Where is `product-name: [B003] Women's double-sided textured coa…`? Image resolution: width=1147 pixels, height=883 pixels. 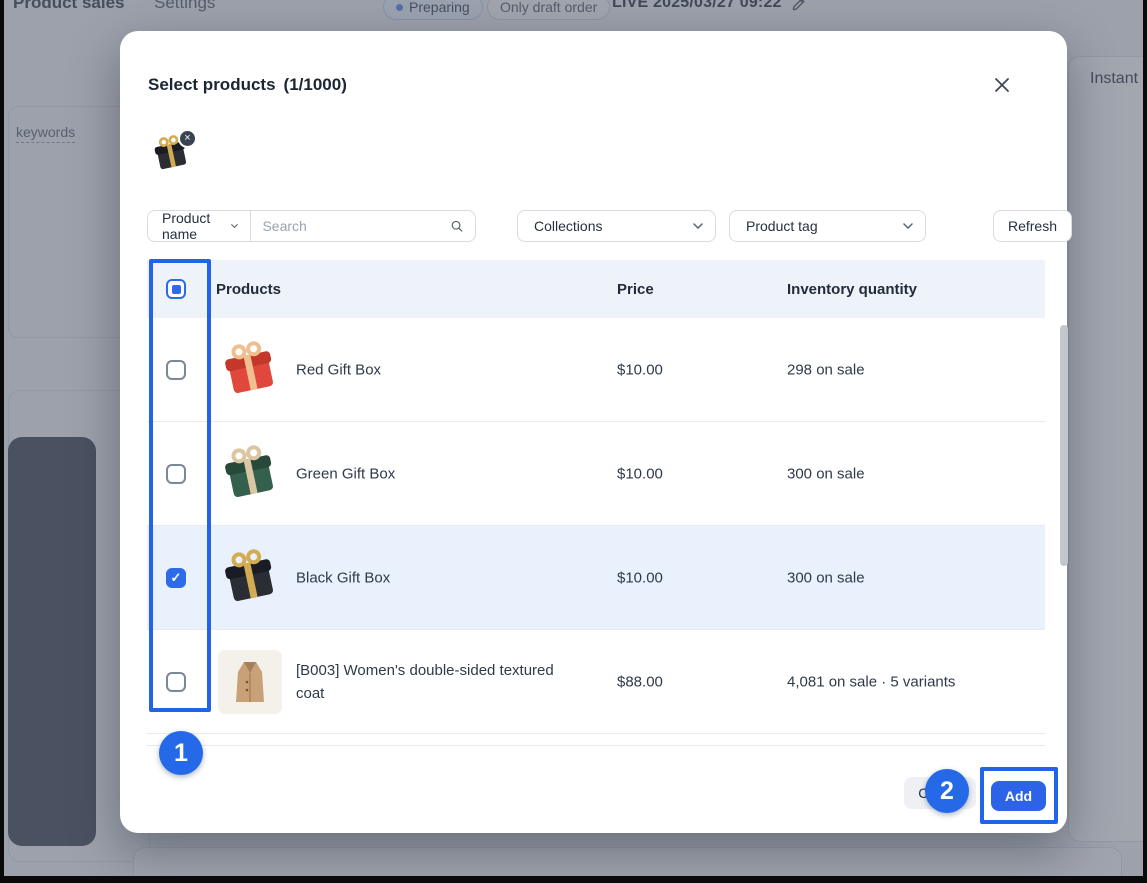
product-name: [B003] Women's double-sided textured coa… is located at coordinates (425, 681).